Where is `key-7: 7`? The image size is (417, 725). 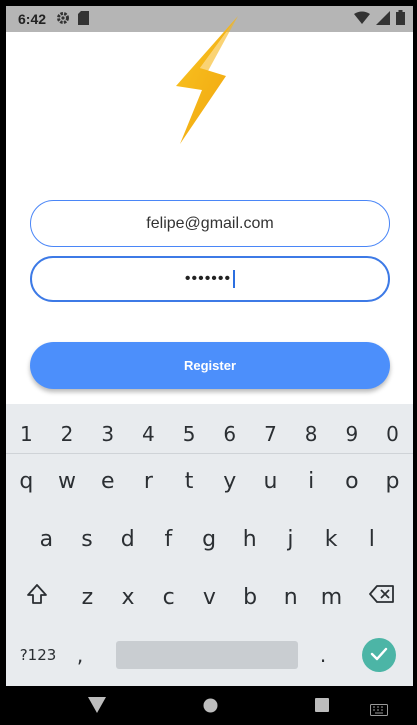 key-7: 7 is located at coordinates (270, 434).